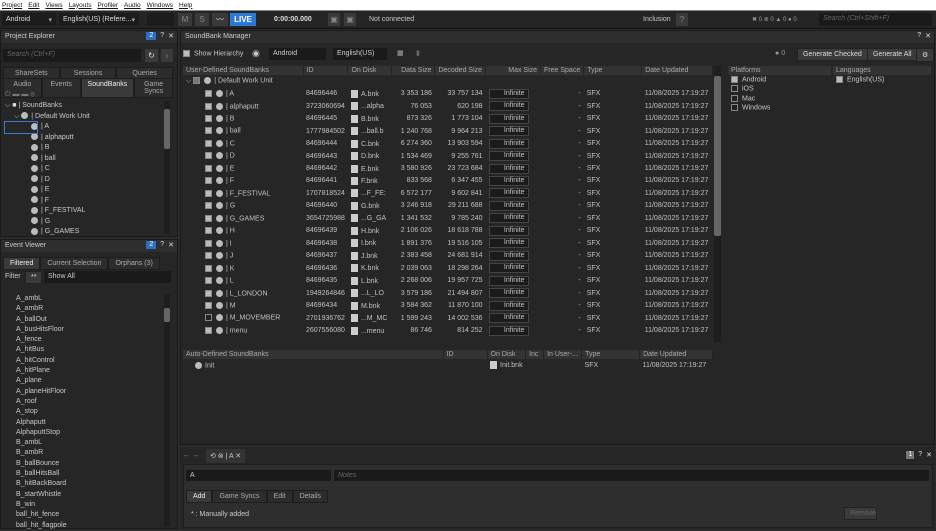 The width and height of the screenshot is (936, 531). What do you see at coordinates (34, 277) in the screenshot?
I see `filter-mode-button: **` at bounding box center [34, 277].